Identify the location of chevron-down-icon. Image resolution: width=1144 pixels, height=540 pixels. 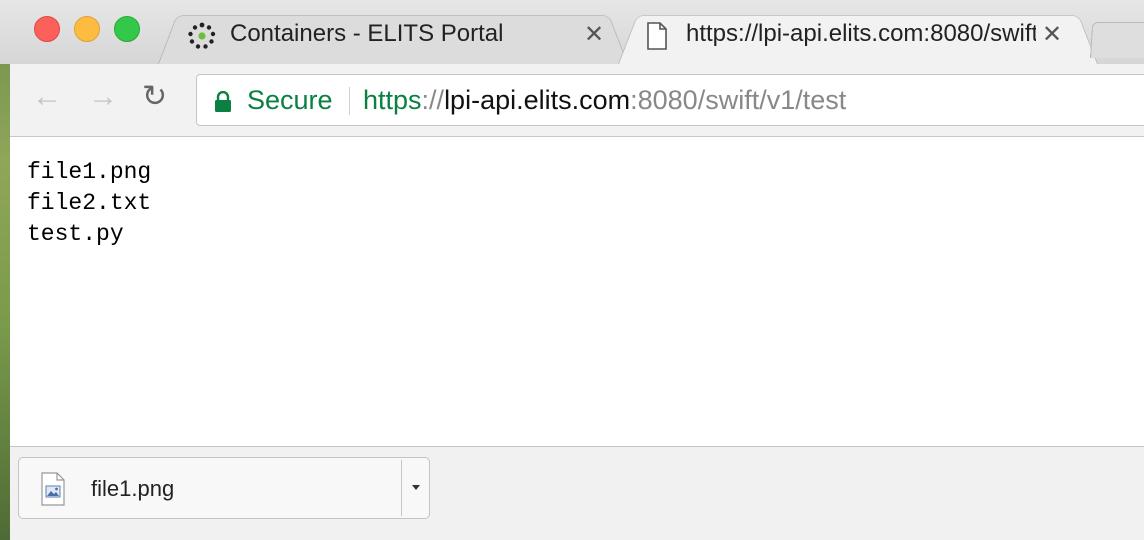
(416, 487).